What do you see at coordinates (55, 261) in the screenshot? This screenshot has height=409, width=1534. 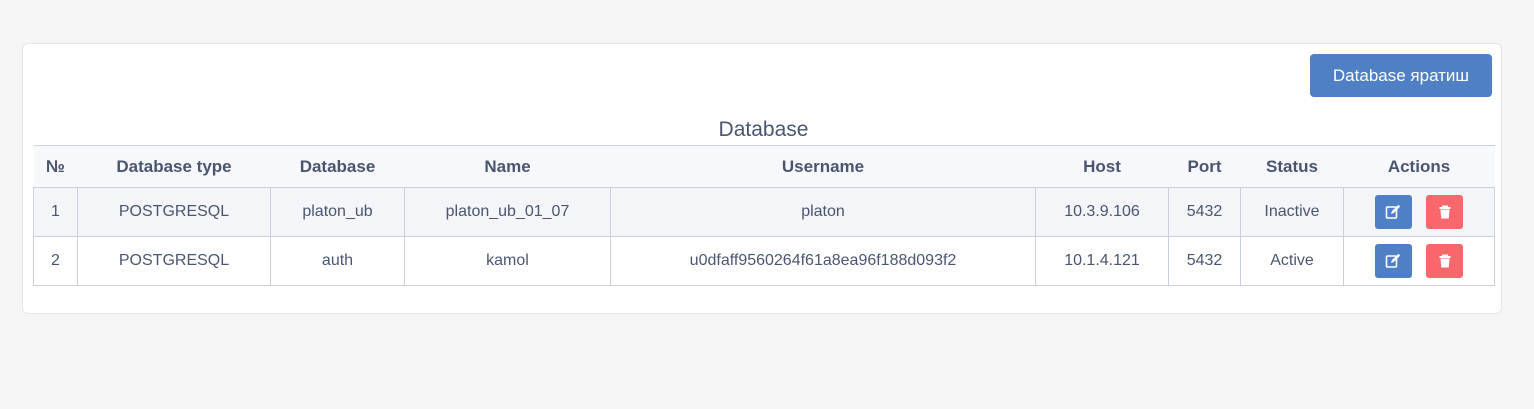 I see `cell-number: 2` at bounding box center [55, 261].